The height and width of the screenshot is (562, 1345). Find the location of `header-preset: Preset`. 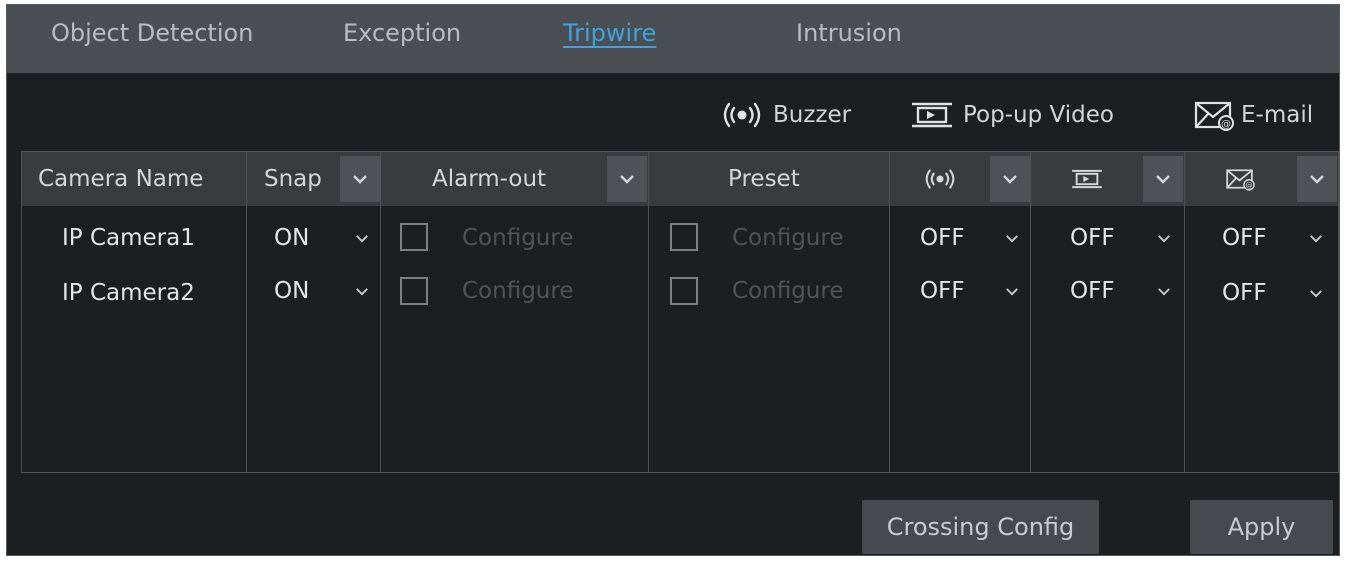

header-preset: Preset is located at coordinates (764, 179).